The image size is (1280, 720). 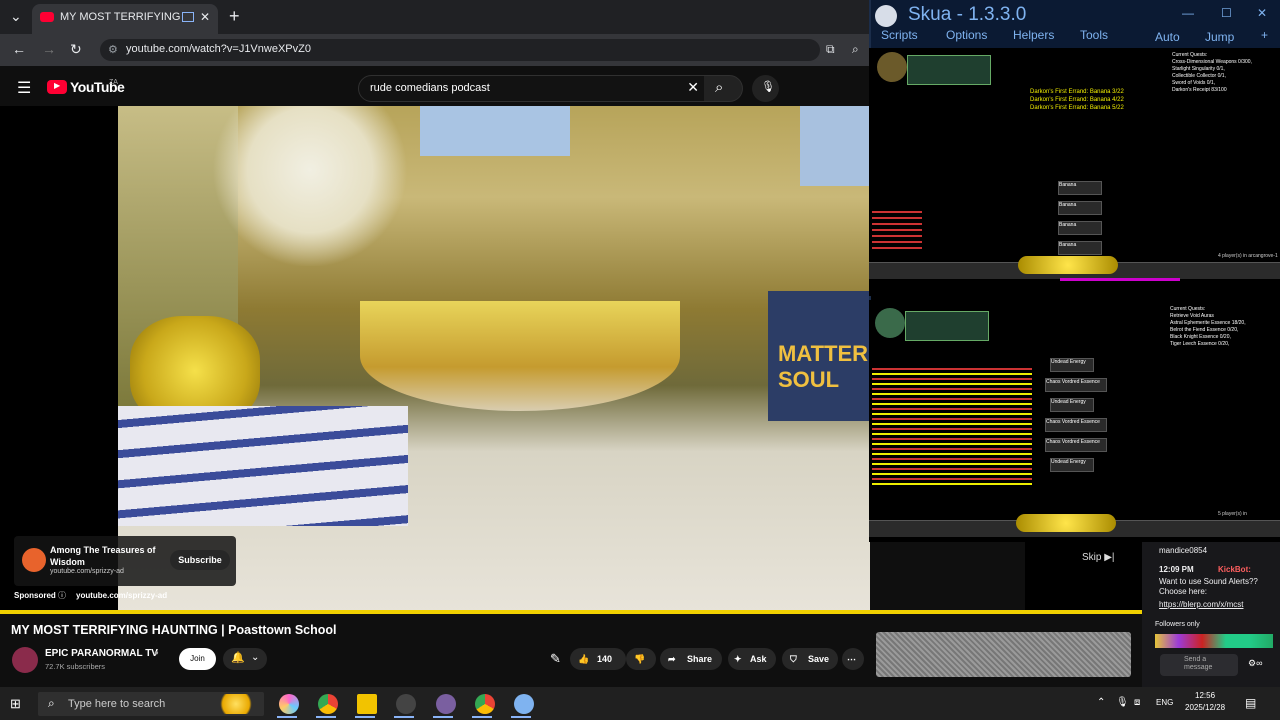 I want to click on like-button: 👍 140, so click(x=598, y=659).